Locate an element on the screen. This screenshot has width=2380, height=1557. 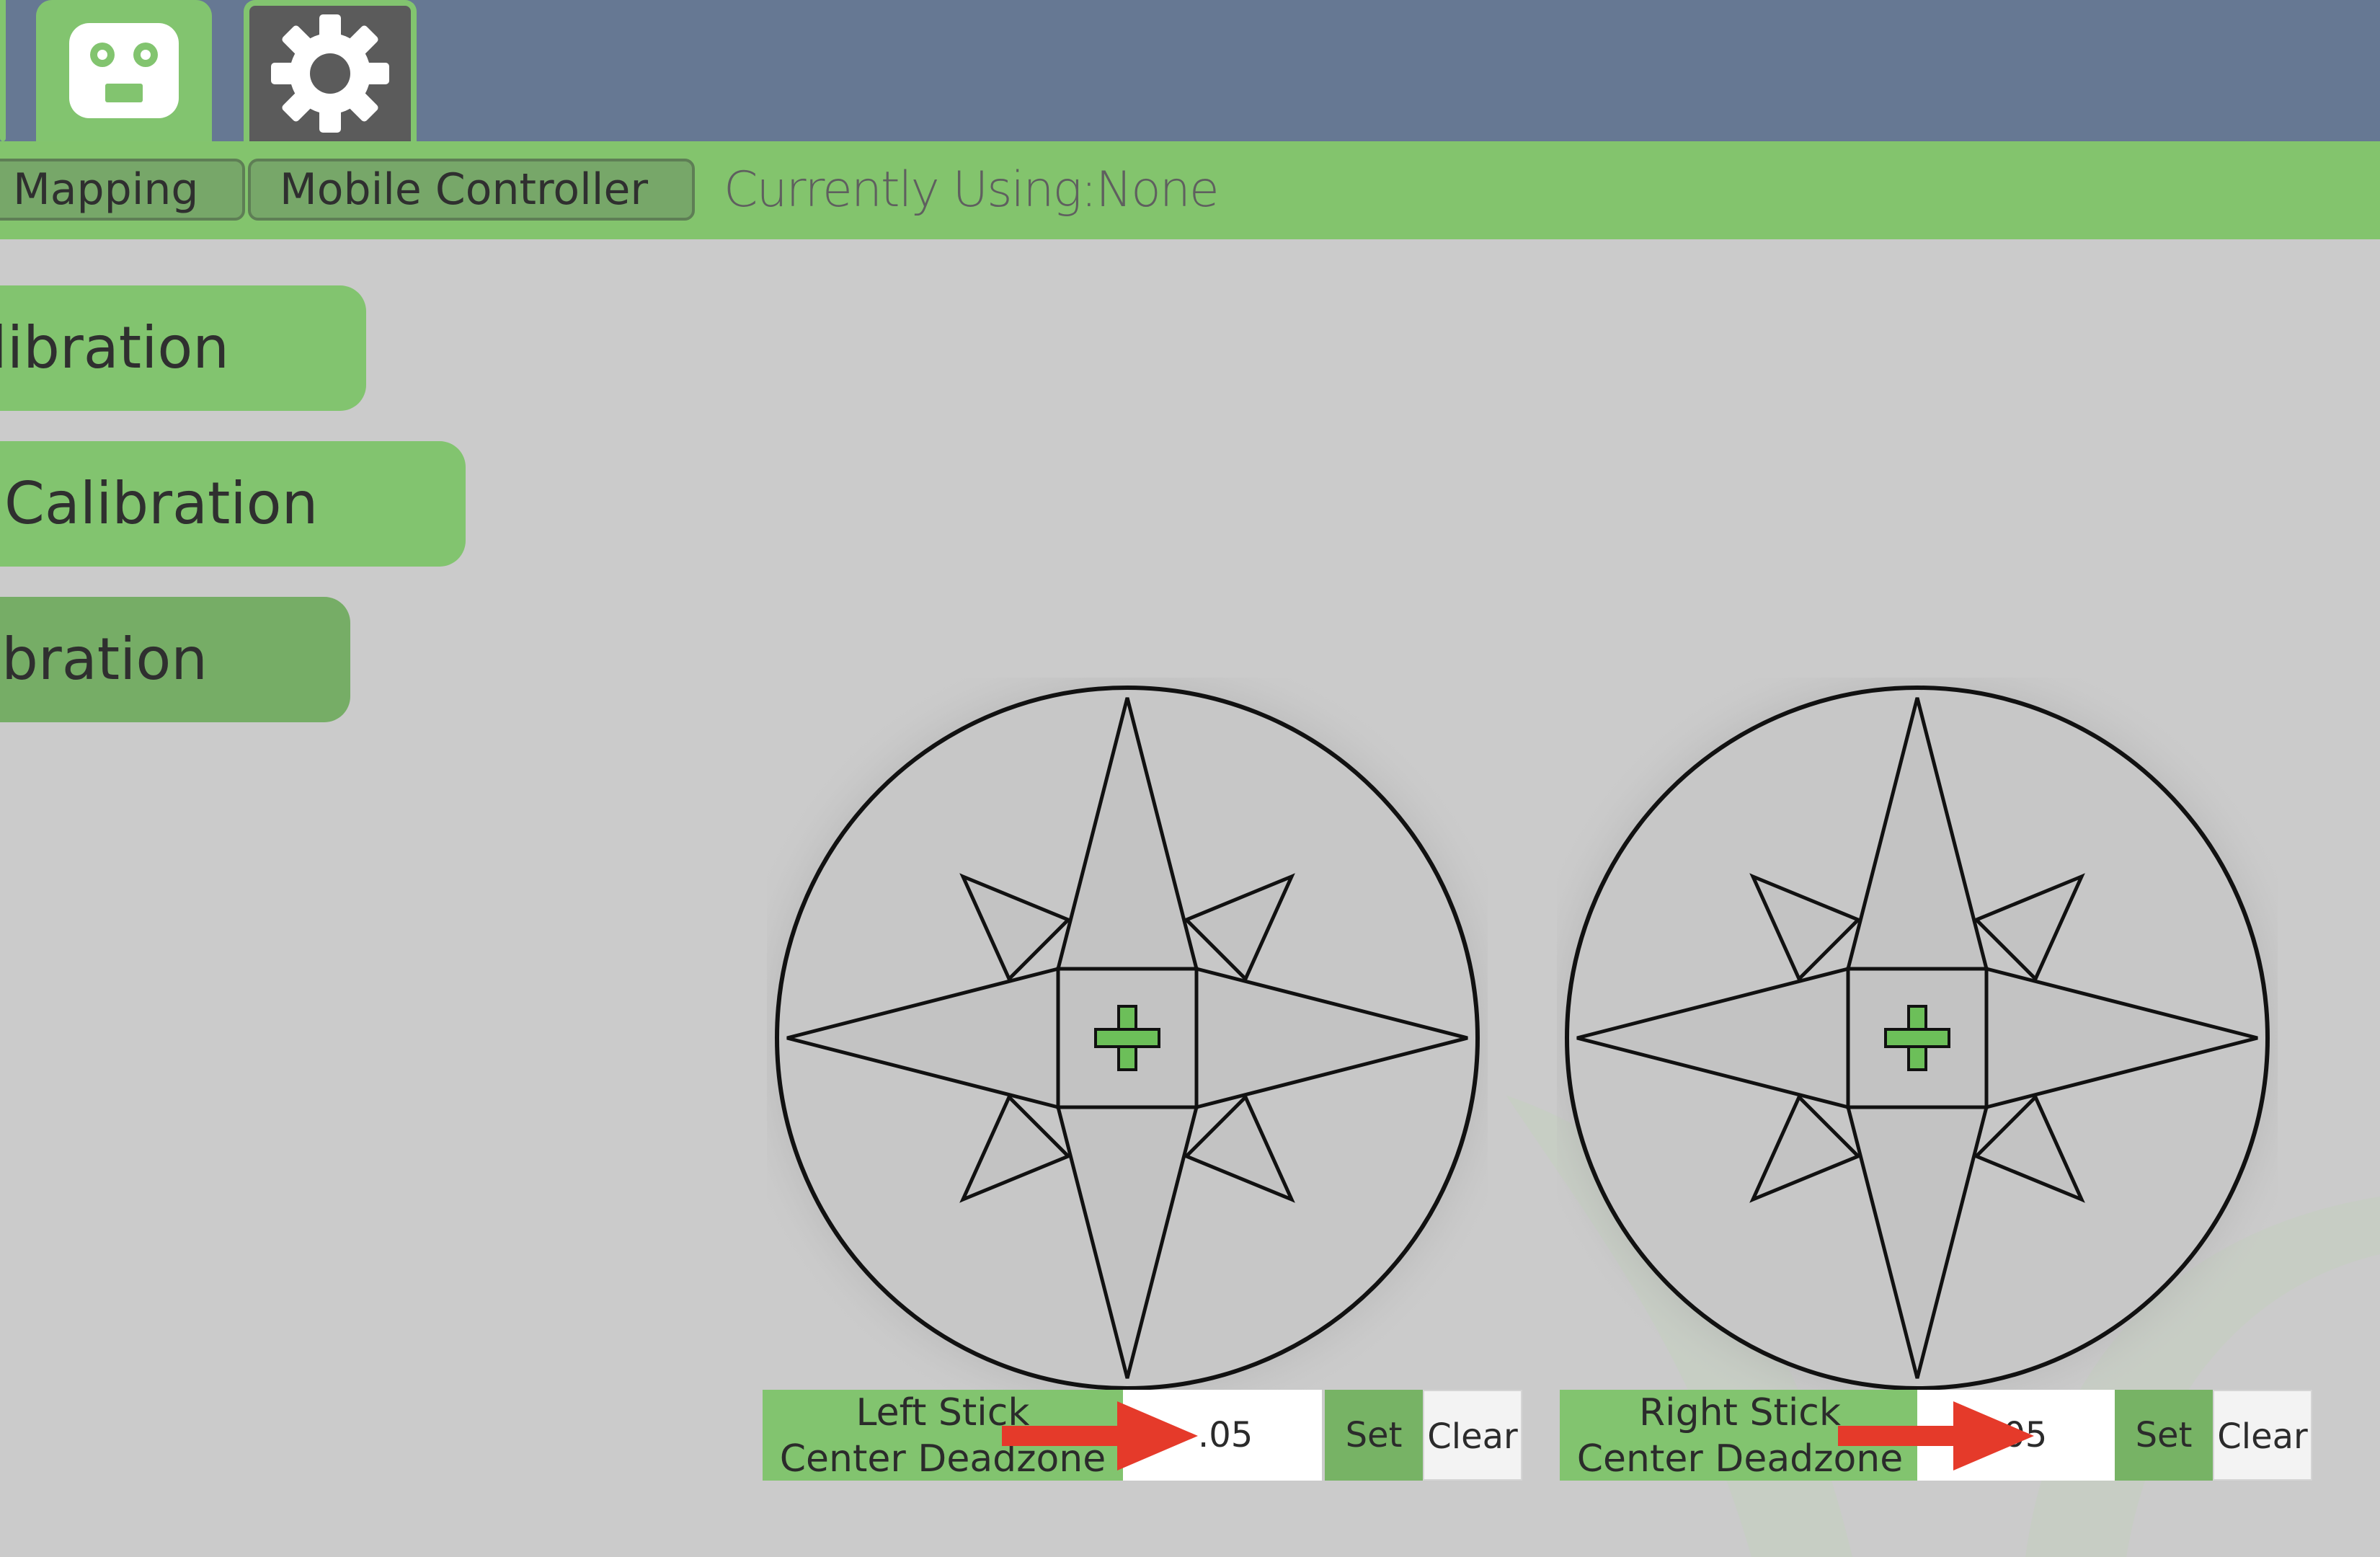
right-deadzone-set-button: Set is located at coordinates (2164, 1435).